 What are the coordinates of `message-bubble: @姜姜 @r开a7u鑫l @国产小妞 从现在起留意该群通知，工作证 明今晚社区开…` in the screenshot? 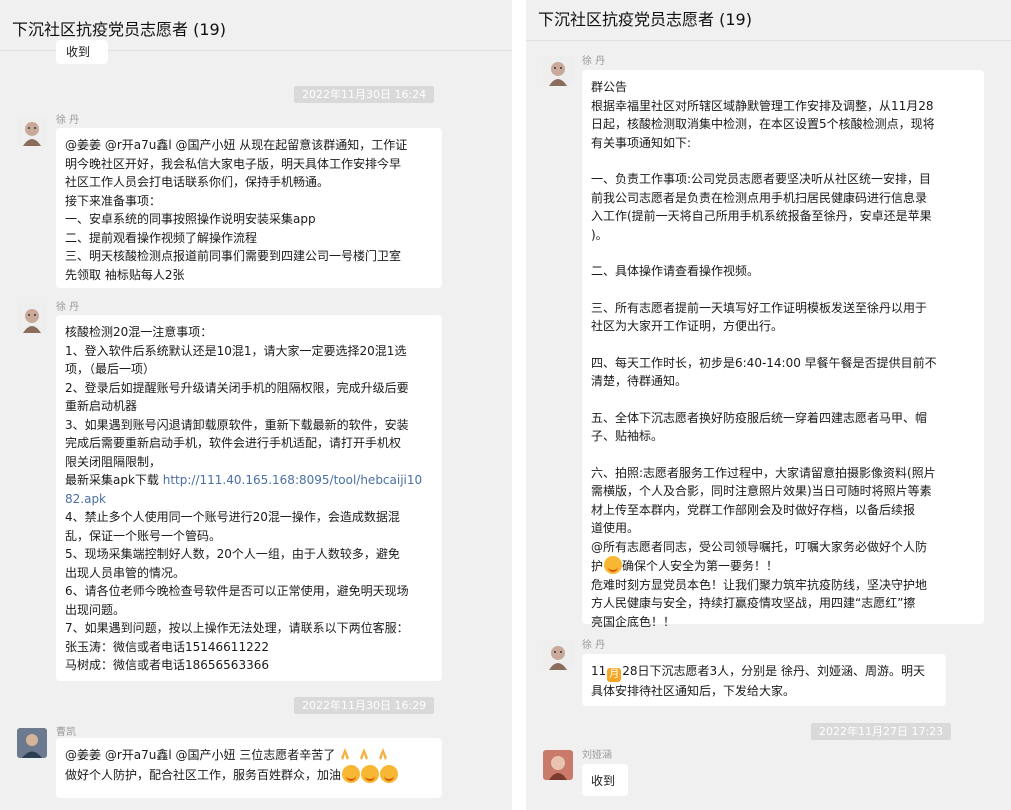 It's located at (249, 208).